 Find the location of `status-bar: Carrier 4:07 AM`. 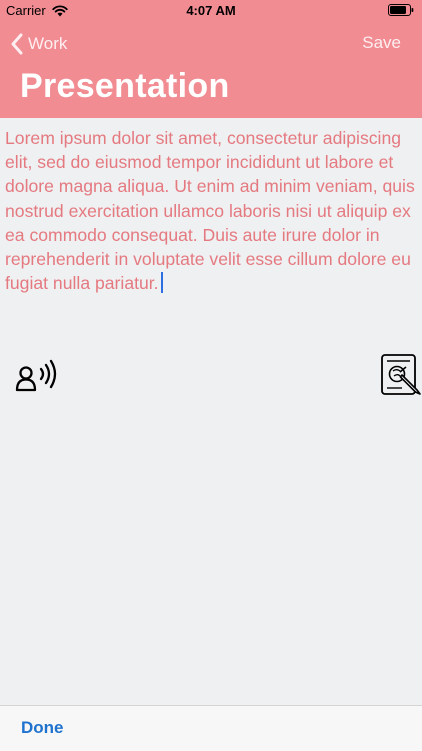

status-bar: Carrier 4:07 AM is located at coordinates (211, 11).